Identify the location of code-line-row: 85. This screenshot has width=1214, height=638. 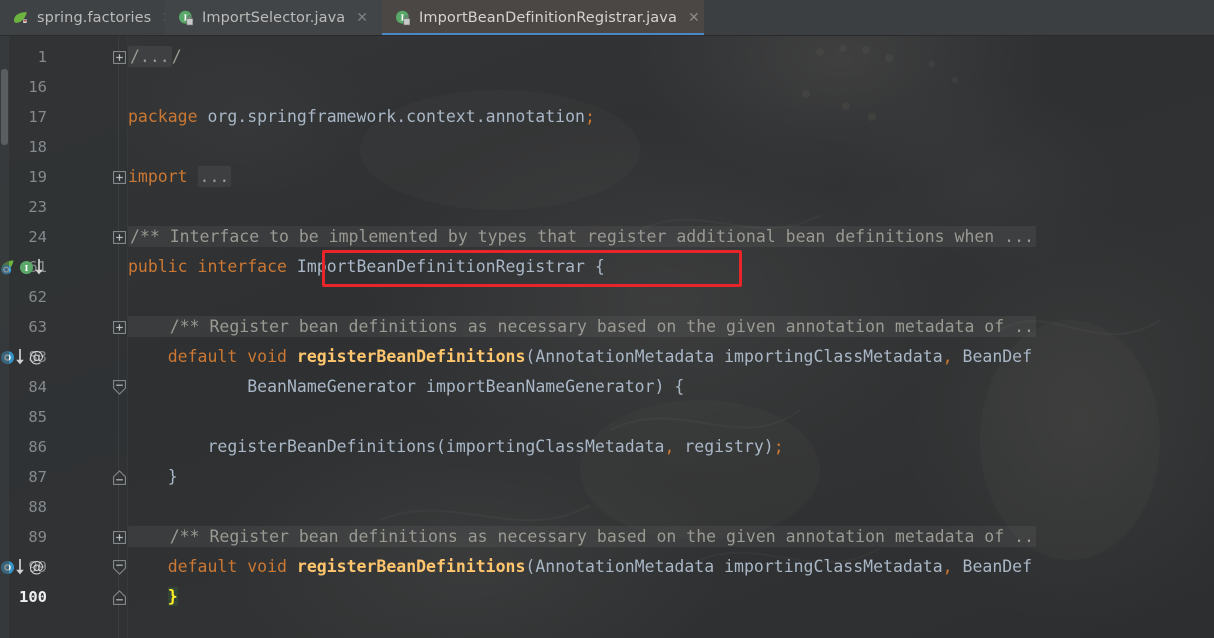
(607, 417).